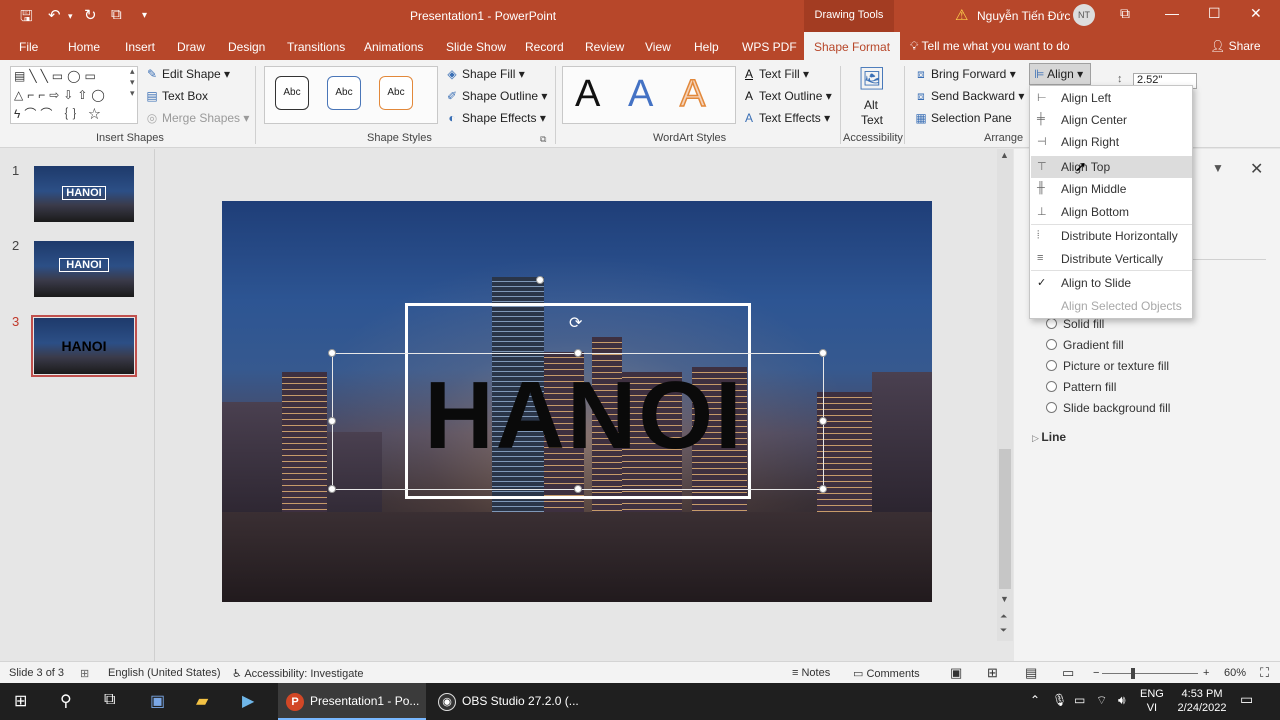 Image resolution: width=1280 pixels, height=720 pixels. What do you see at coordinates (144, 15) in the screenshot?
I see `customize-toolbar-icon: ▾` at bounding box center [144, 15].